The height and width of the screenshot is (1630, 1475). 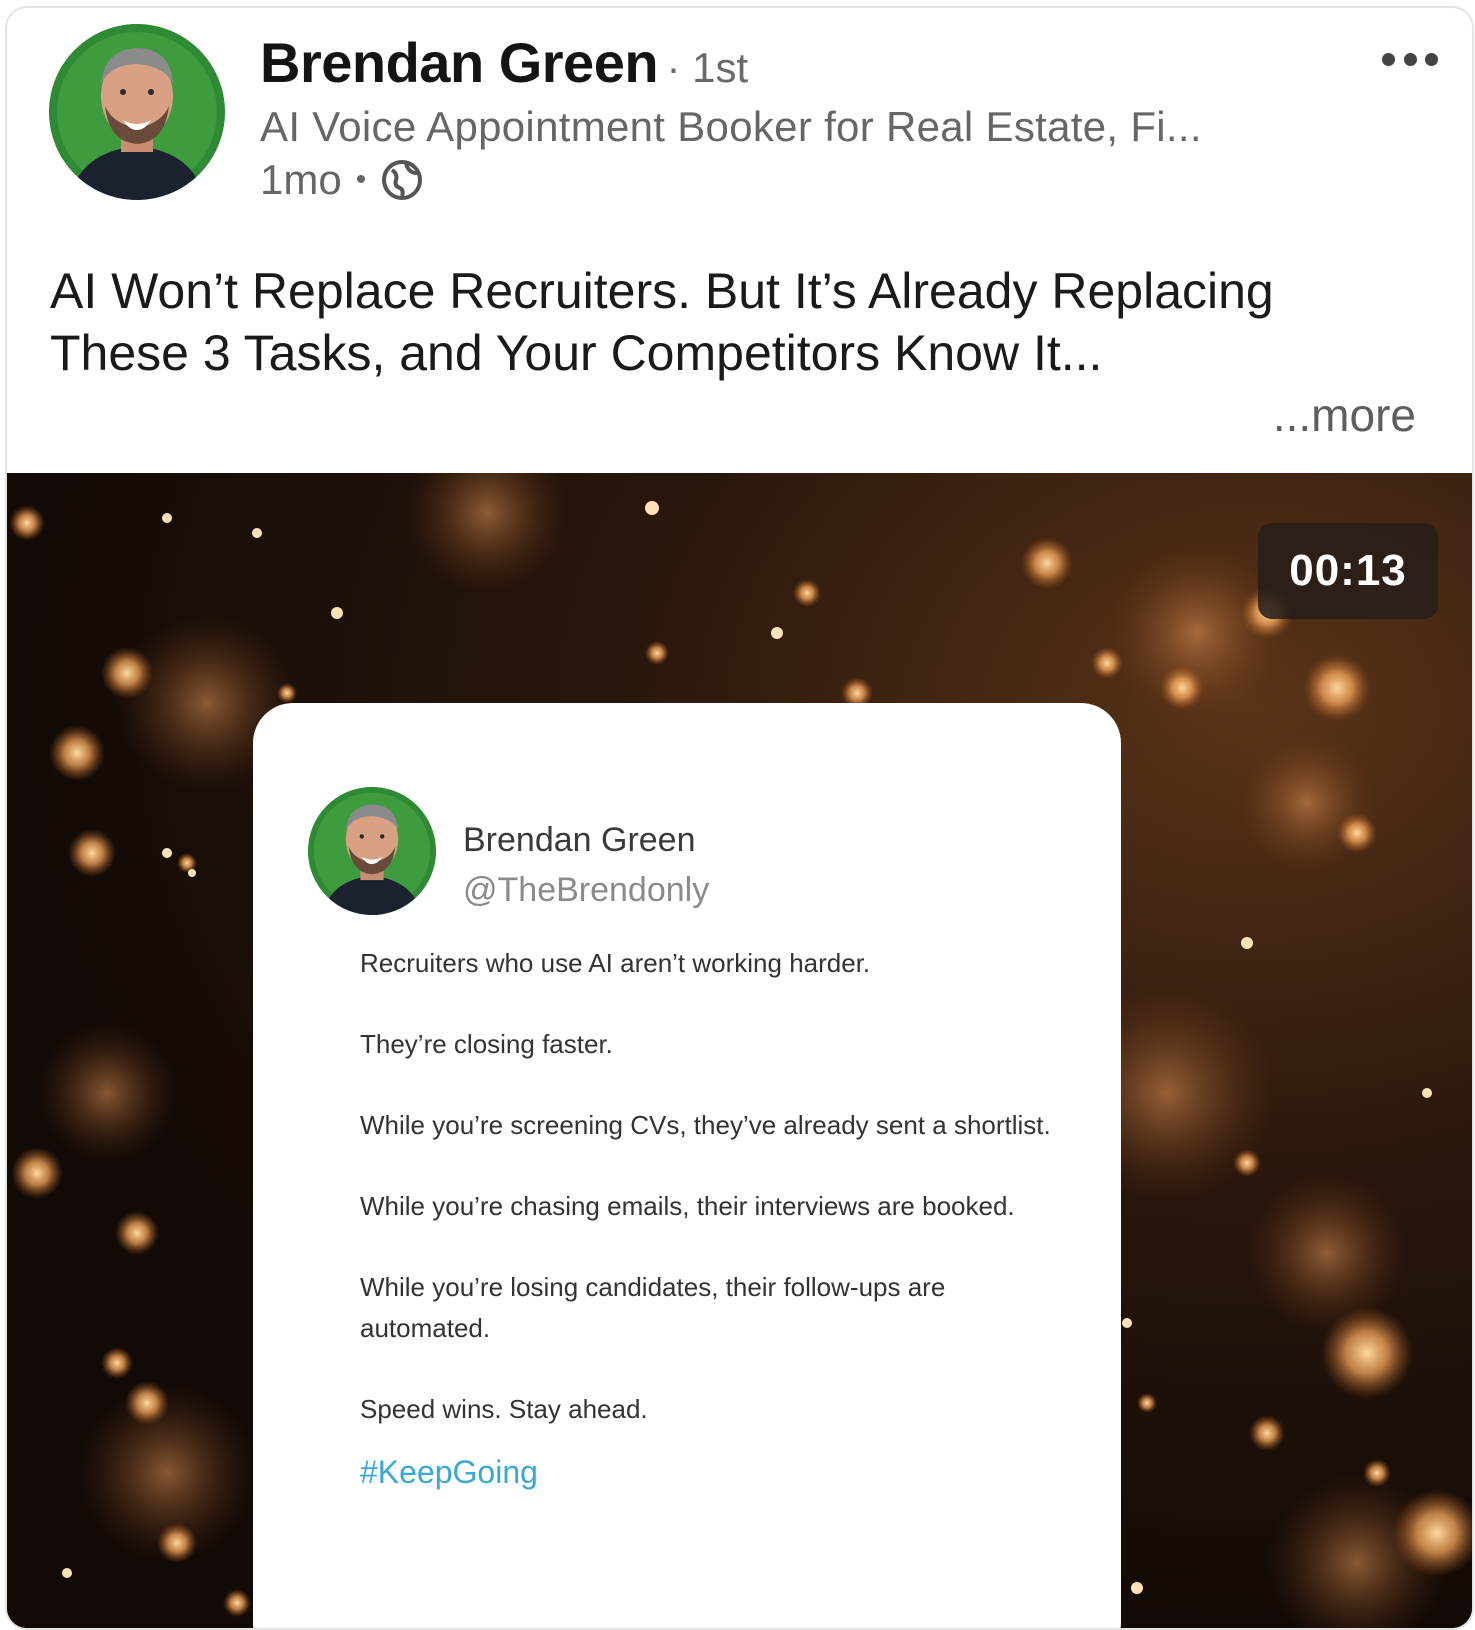 I want to click on author-avatar, so click(x=137, y=112).